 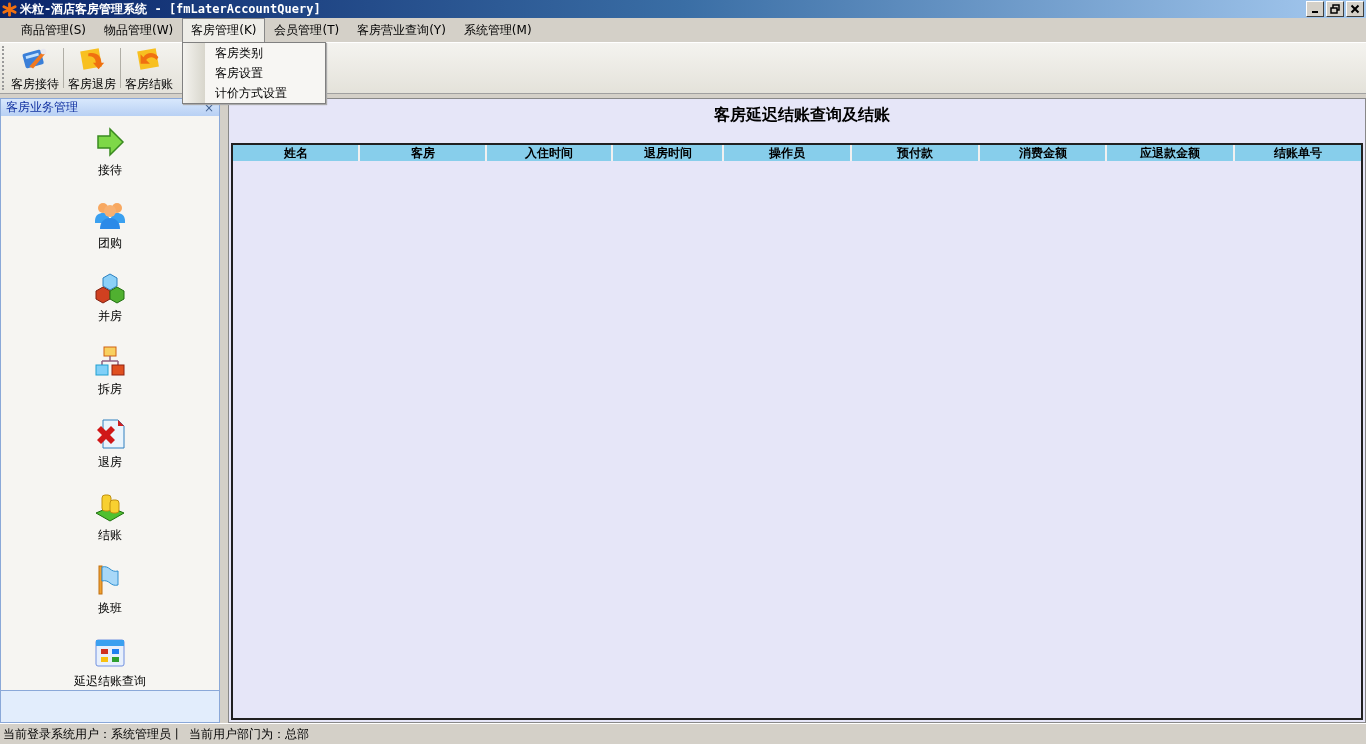 I want to click on menu-option: 计价方式设置, so click(x=265, y=92).